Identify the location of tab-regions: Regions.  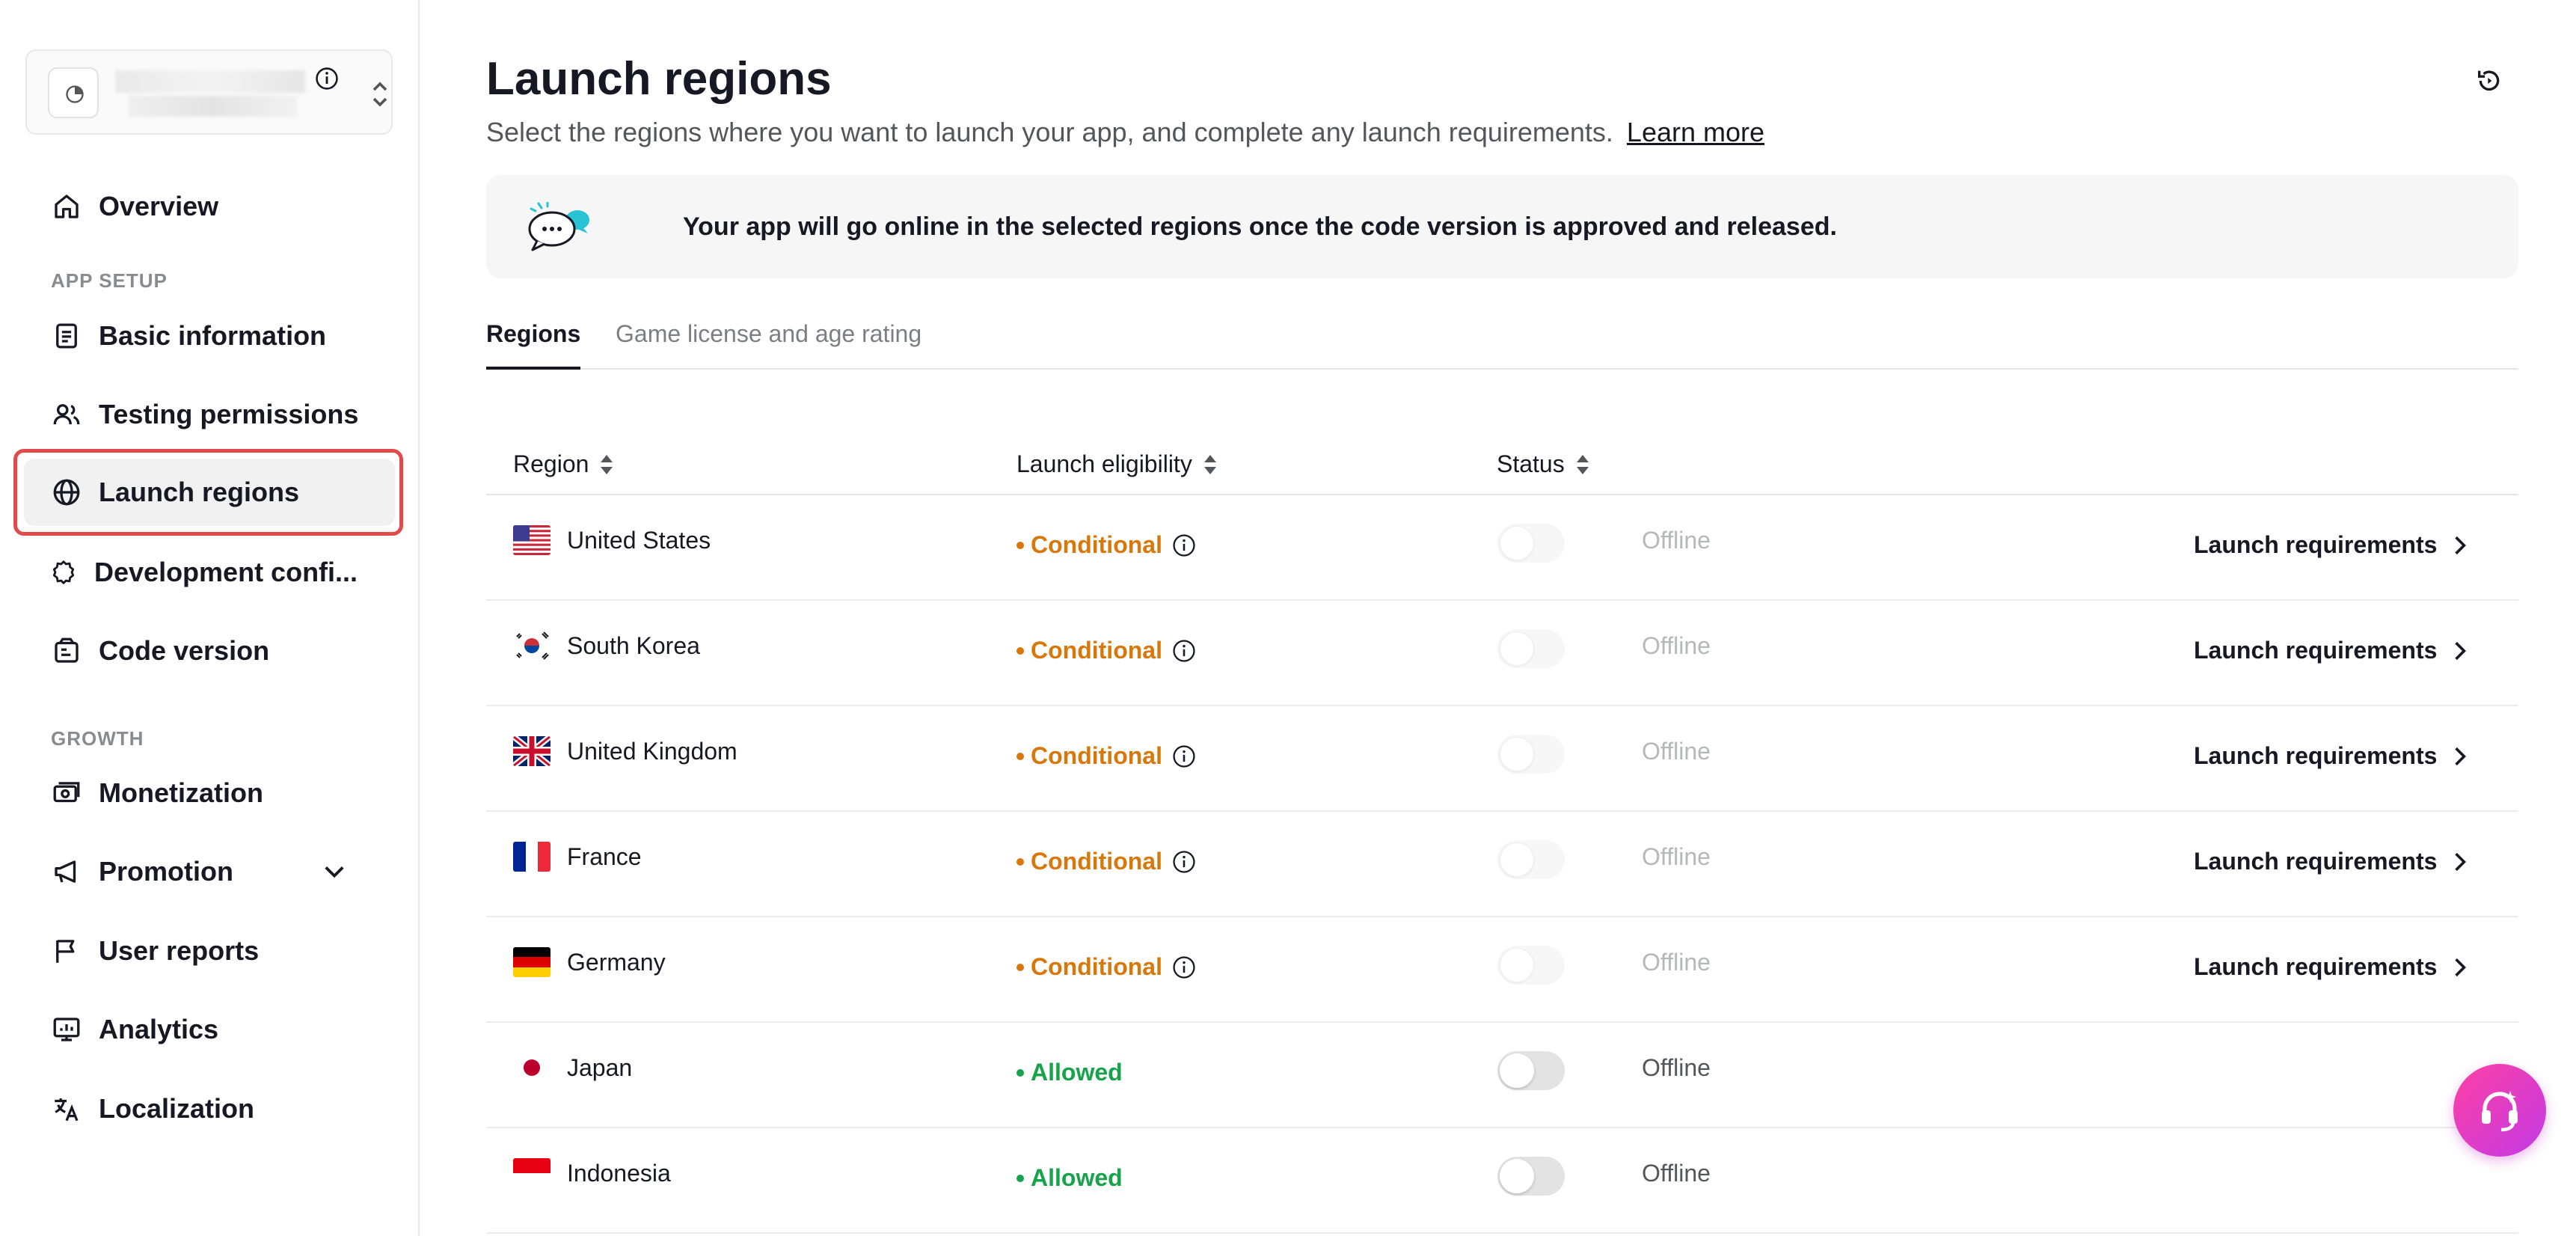
(533, 345).